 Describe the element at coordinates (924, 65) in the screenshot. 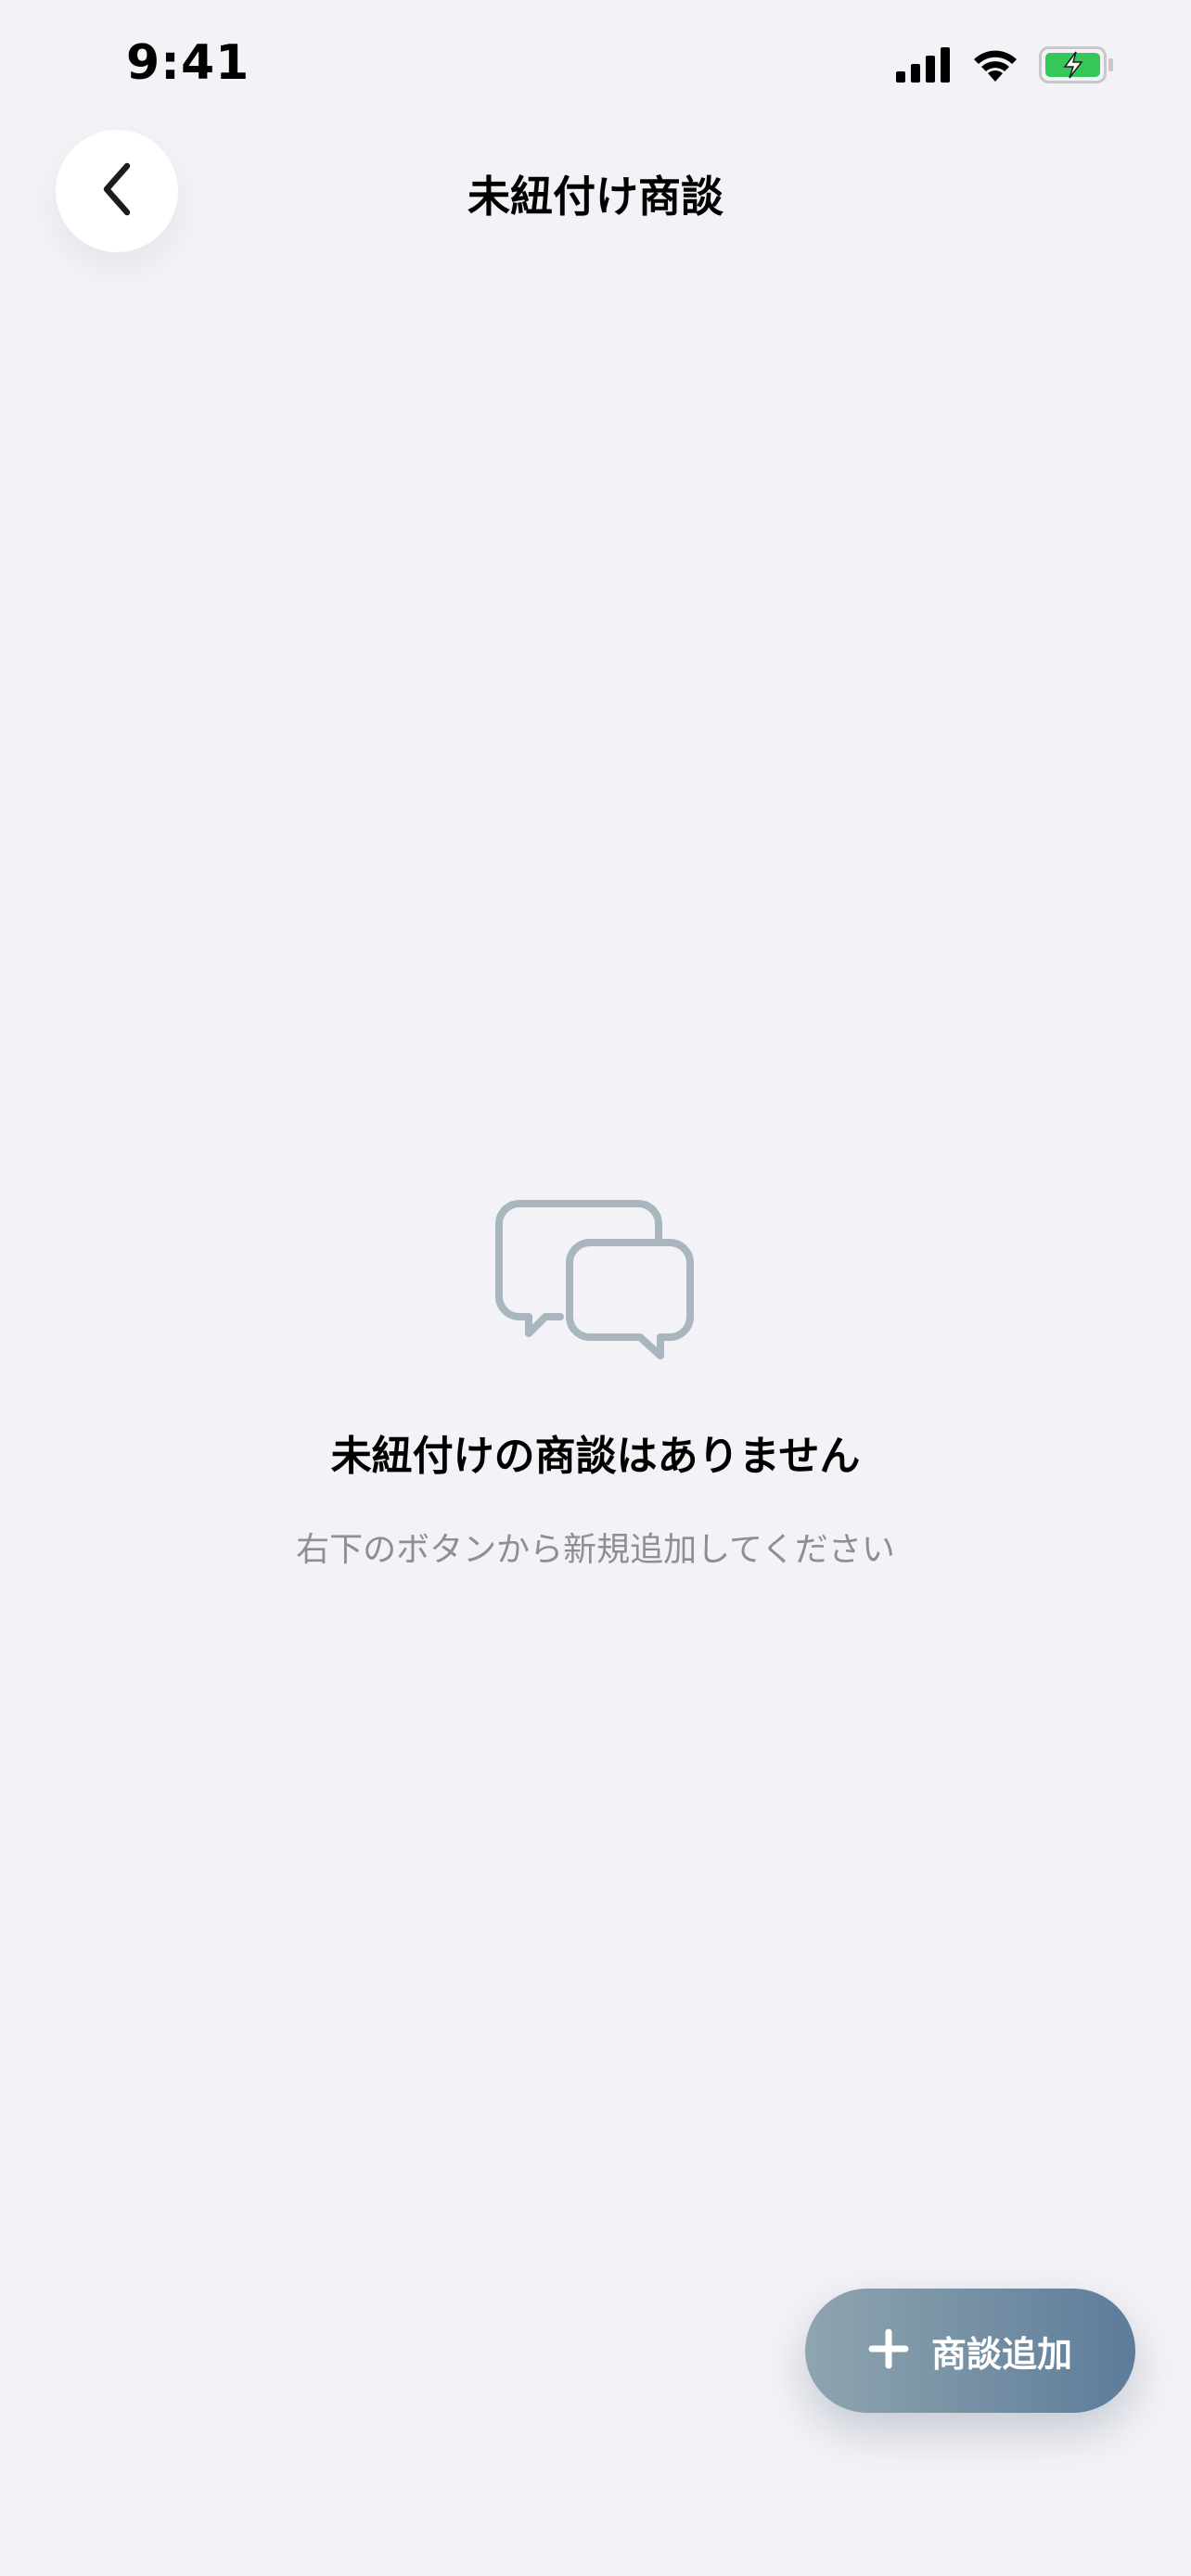

I see `cellular-signal-icon` at that location.